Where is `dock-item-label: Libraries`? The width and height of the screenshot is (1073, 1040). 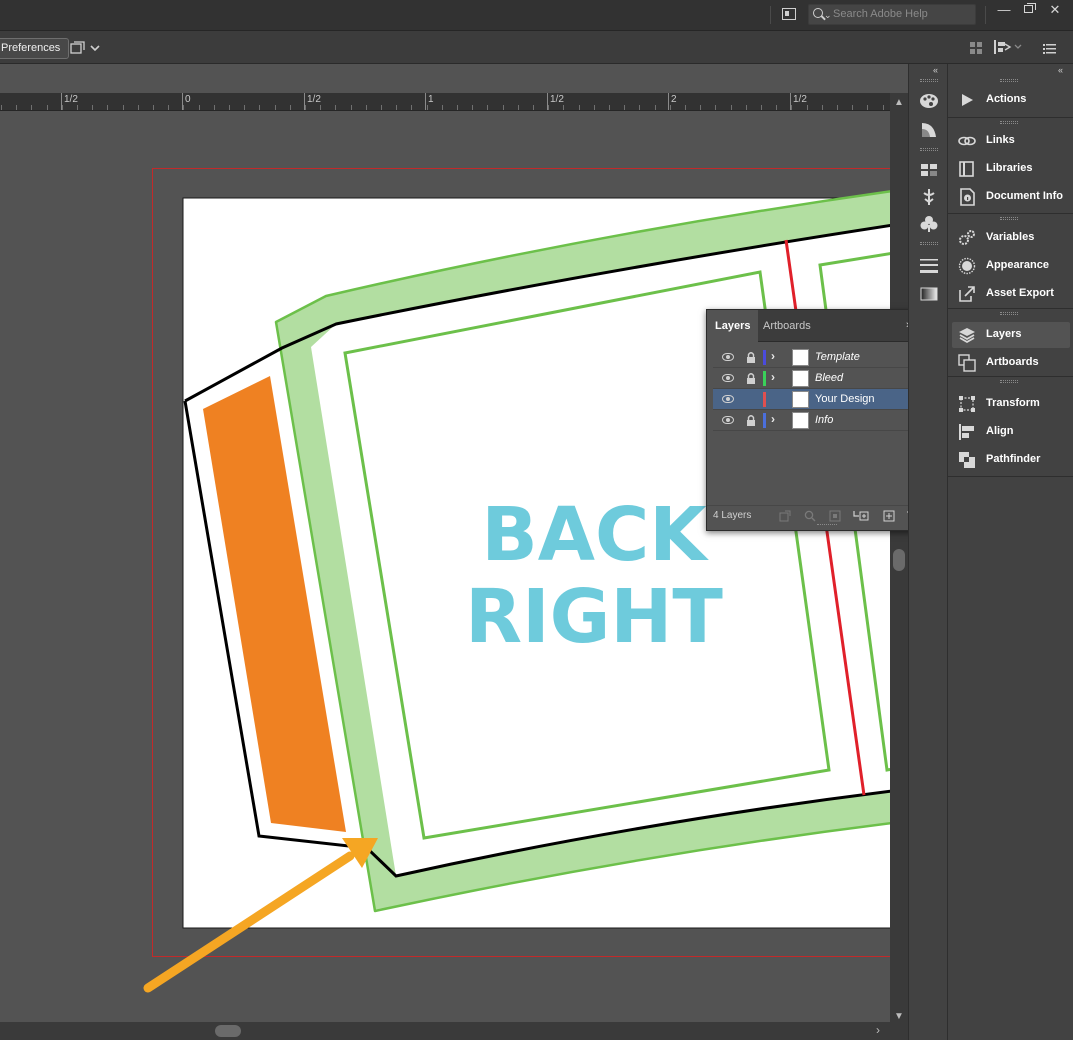 dock-item-label: Libraries is located at coordinates (1009, 168).